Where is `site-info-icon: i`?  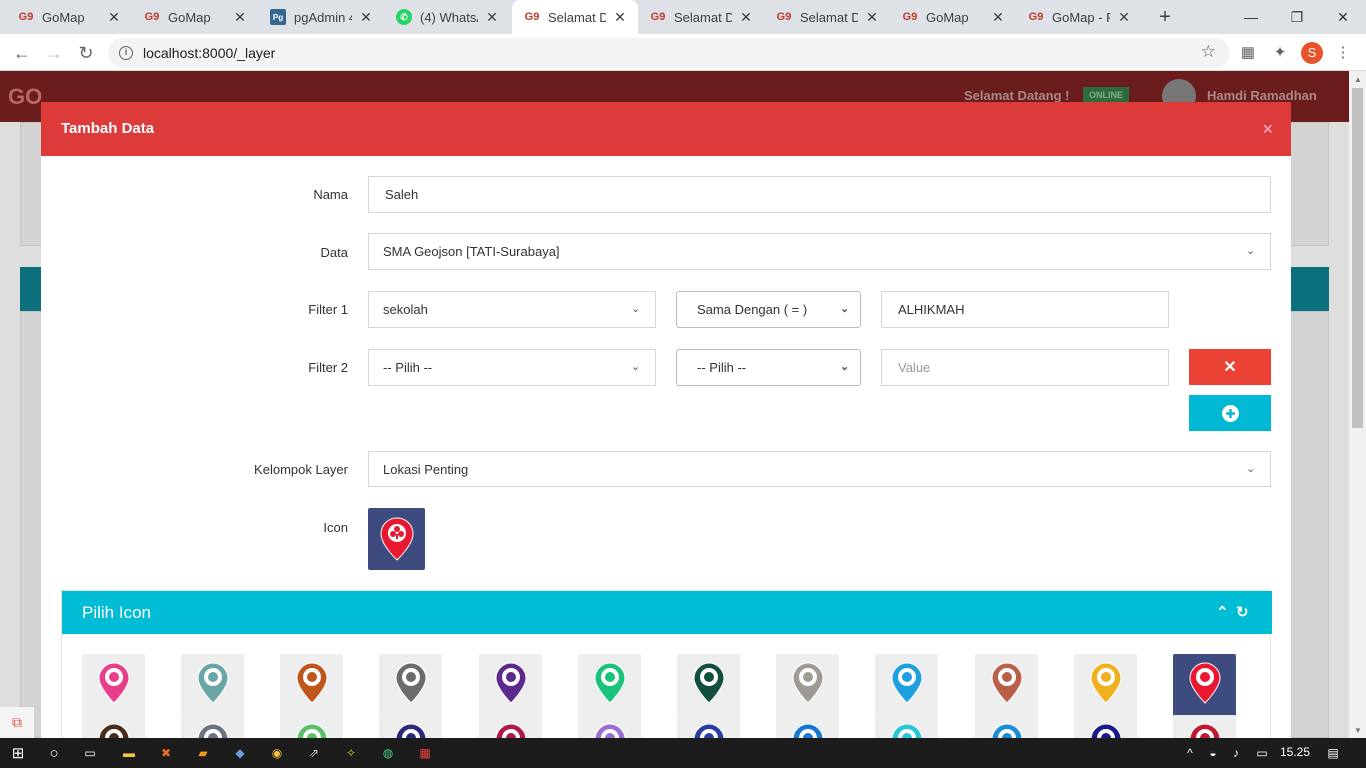 site-info-icon: i is located at coordinates (126, 53).